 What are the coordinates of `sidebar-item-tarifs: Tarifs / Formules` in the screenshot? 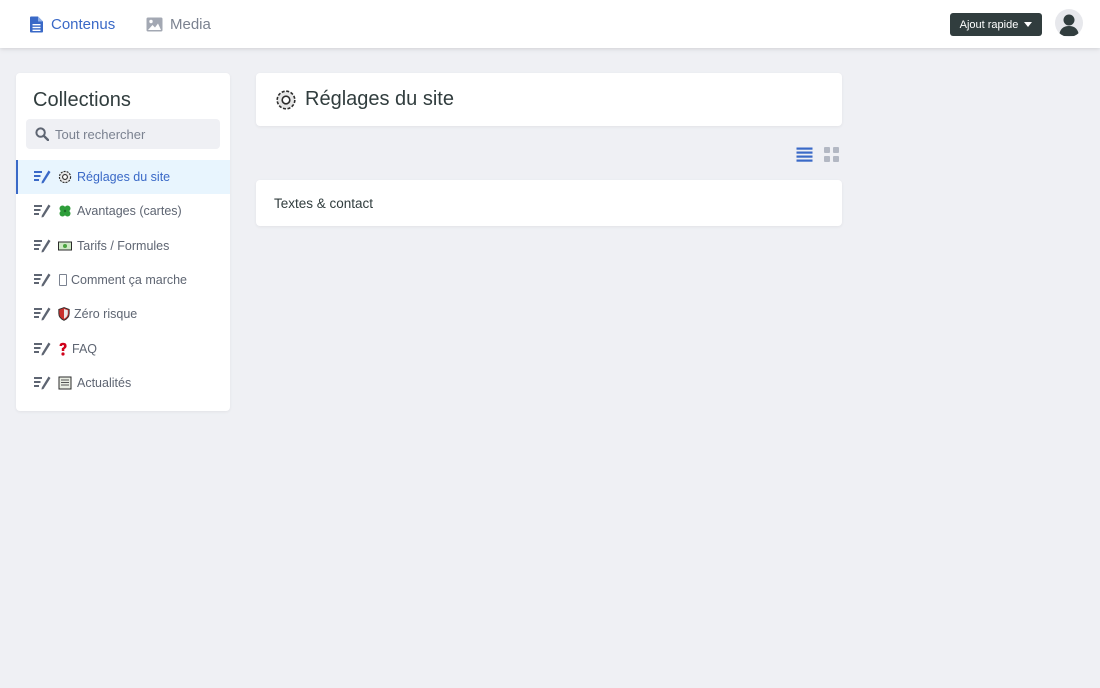 It's located at (123, 246).